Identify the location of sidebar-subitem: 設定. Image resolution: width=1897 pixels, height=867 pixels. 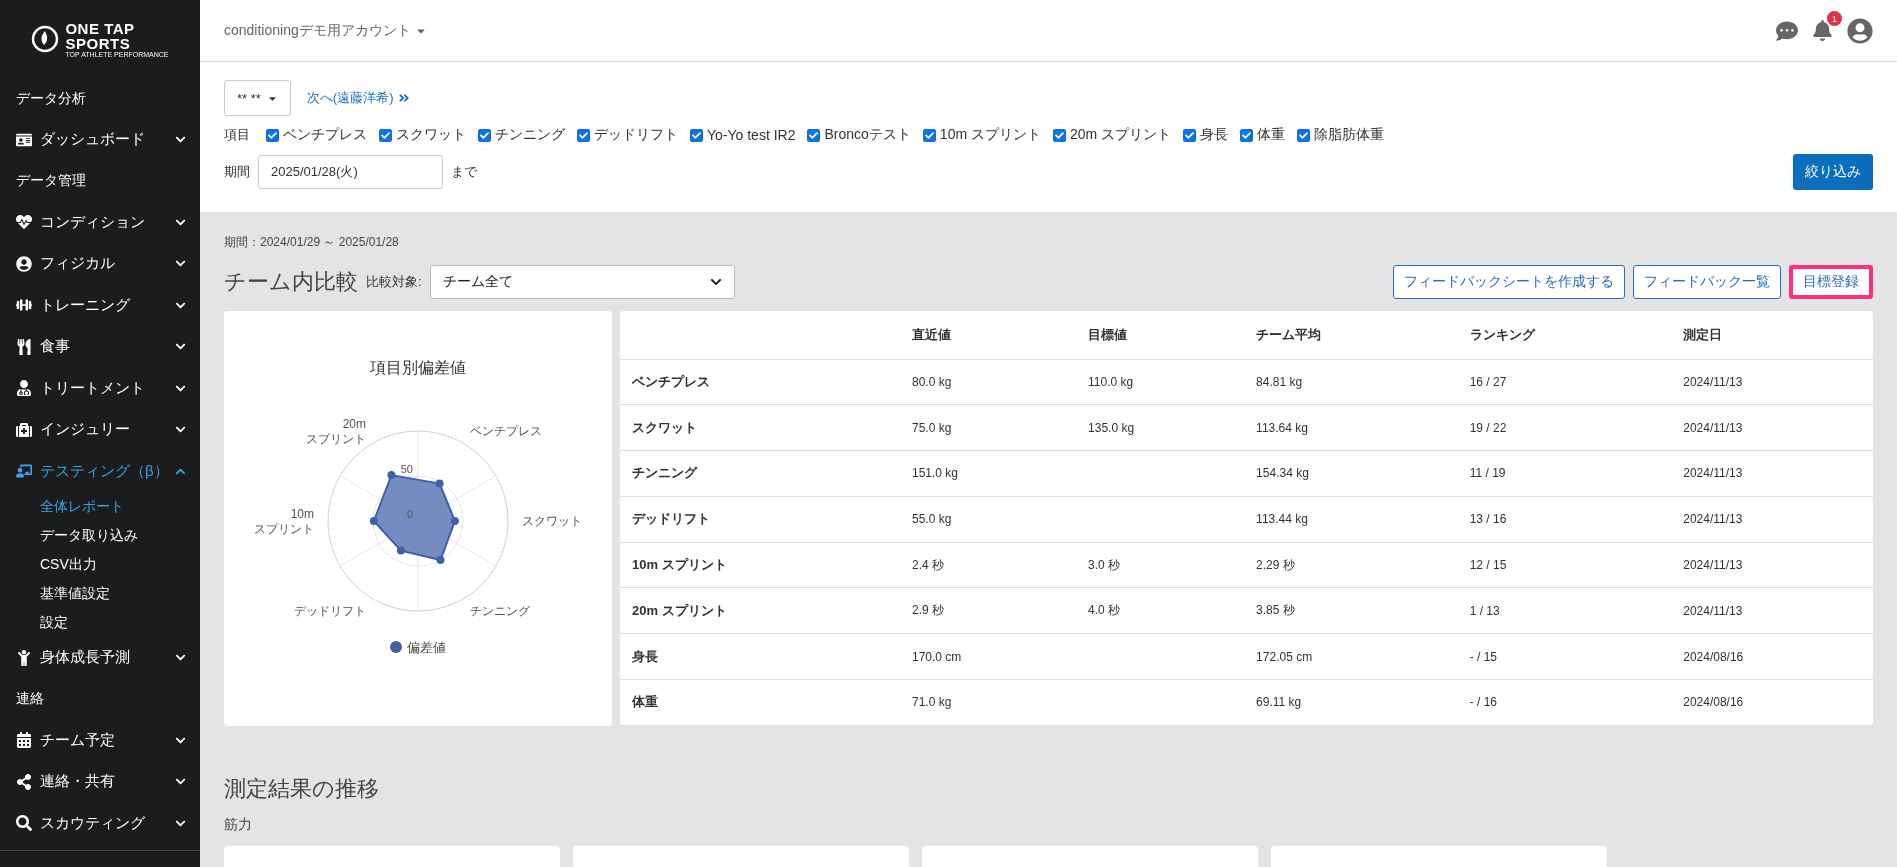
(100, 622).